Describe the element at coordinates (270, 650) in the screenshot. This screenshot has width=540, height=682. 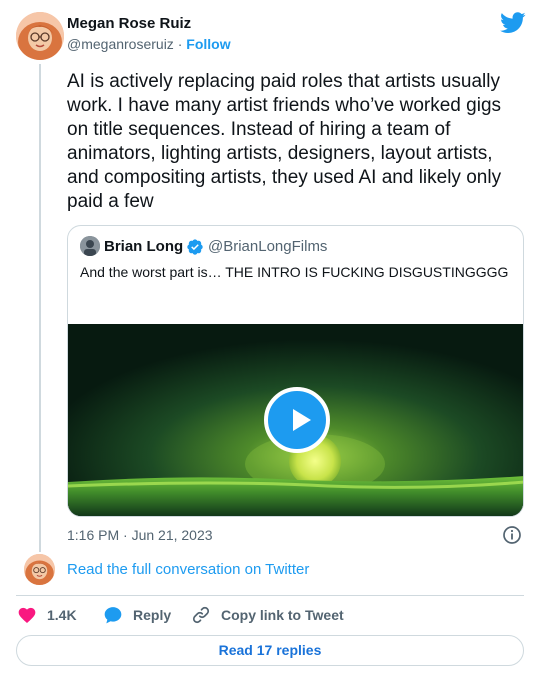
I see `read-replies-button: Read 17 replies` at that location.